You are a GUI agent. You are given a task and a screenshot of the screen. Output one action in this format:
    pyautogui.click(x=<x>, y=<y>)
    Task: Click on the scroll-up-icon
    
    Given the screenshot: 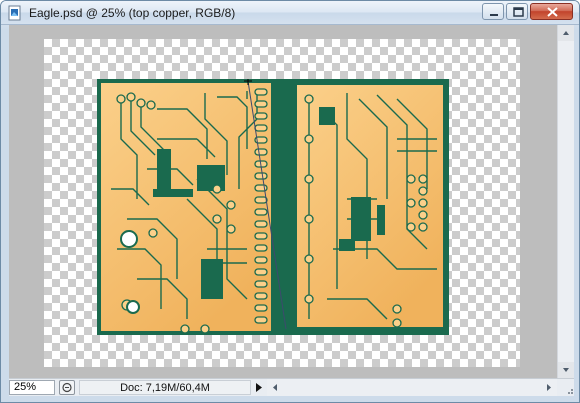 What is the action you would take?
    pyautogui.click(x=566, y=33)
    